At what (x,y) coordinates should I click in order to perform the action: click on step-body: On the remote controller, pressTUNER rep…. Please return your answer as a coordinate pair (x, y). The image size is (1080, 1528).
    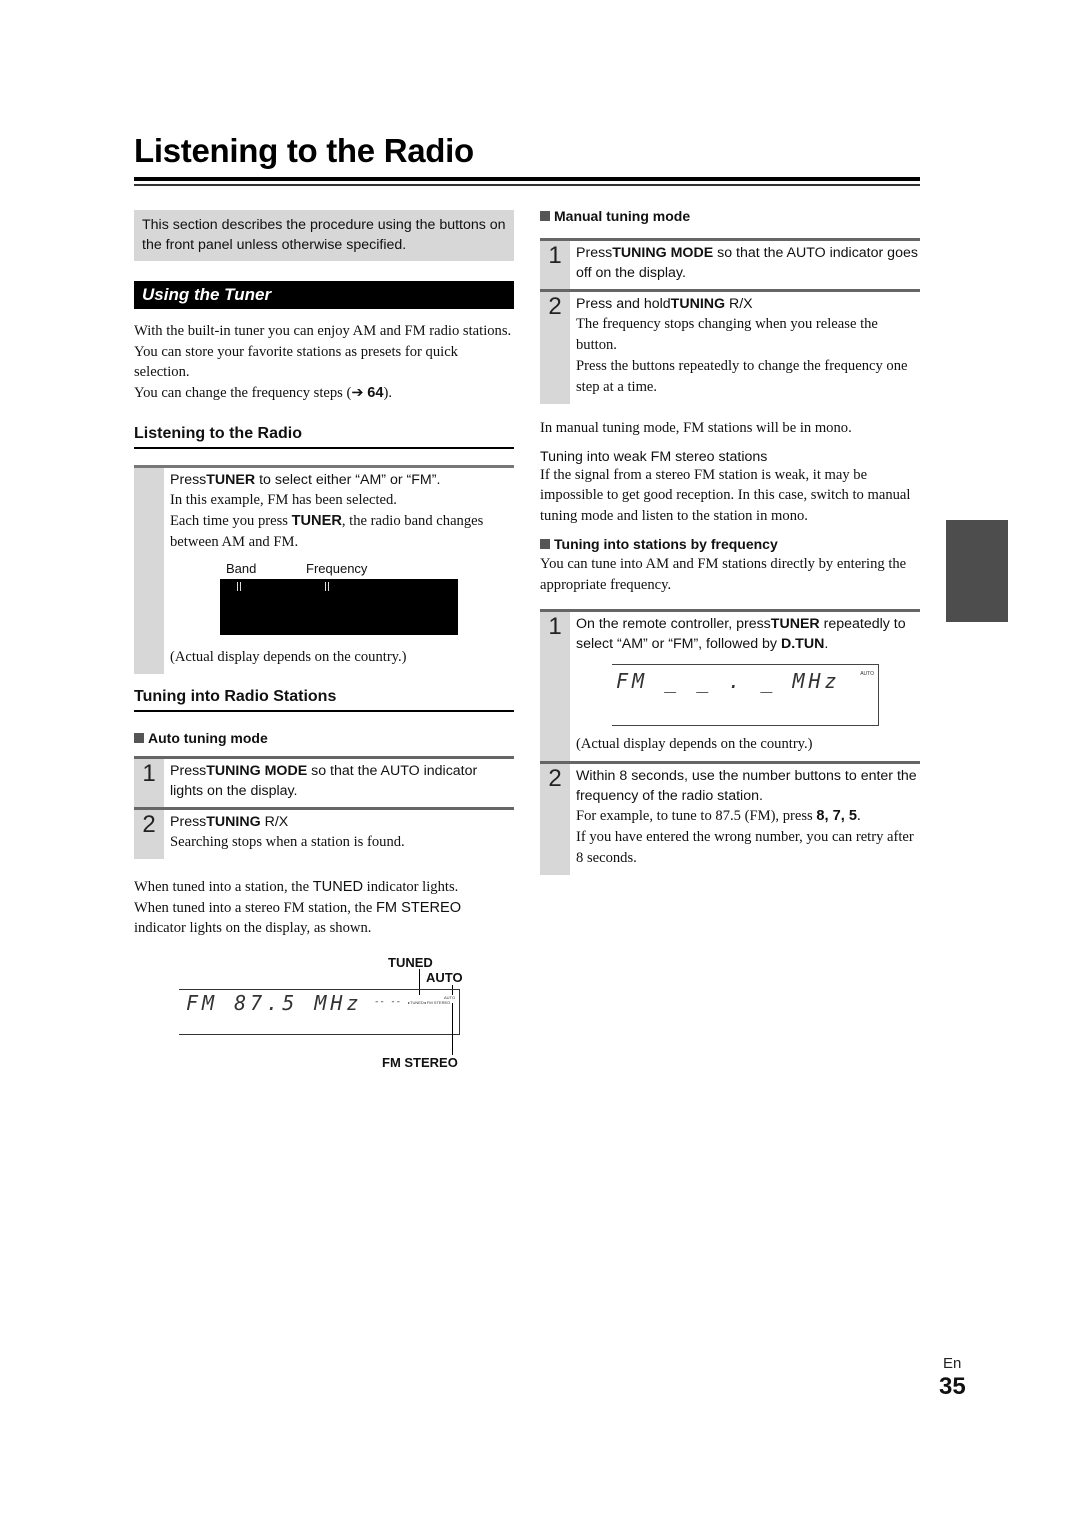
    Looking at the image, I should click on (745, 686).